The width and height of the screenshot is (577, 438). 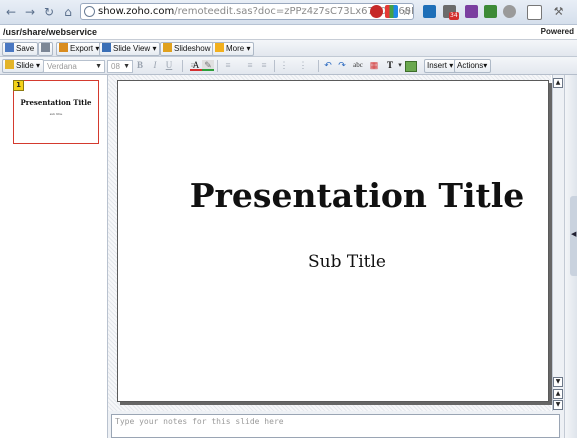 I want to click on insert-button: Insert ▾, so click(x=441, y=66).